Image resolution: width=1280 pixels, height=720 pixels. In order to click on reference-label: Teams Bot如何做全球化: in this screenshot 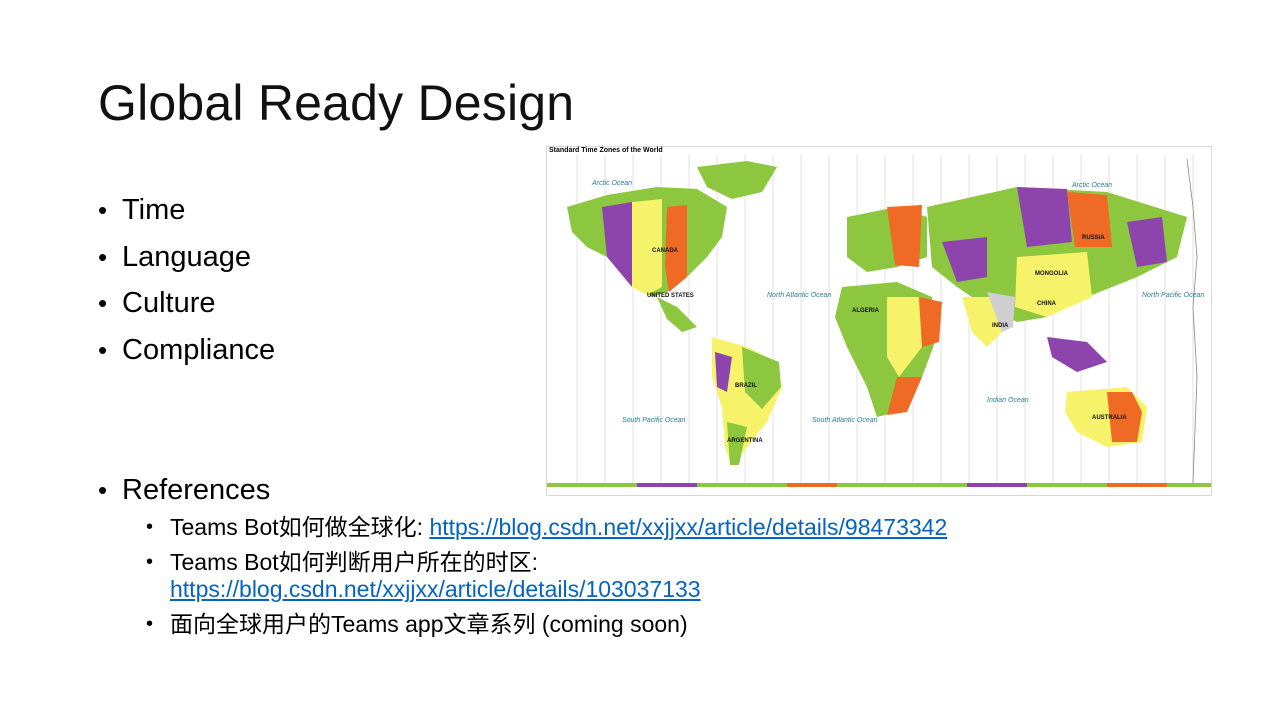, I will do `click(300, 527)`.